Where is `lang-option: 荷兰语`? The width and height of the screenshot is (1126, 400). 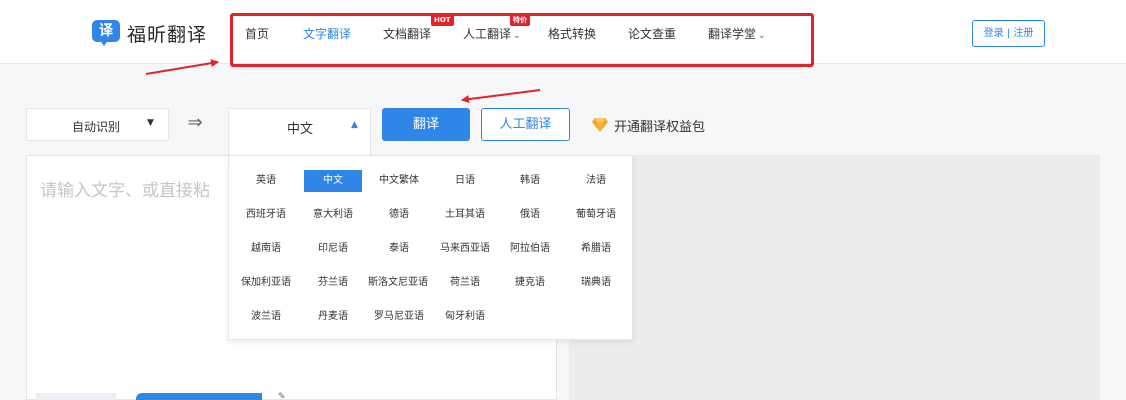
lang-option: 荷兰语 is located at coordinates (465, 283).